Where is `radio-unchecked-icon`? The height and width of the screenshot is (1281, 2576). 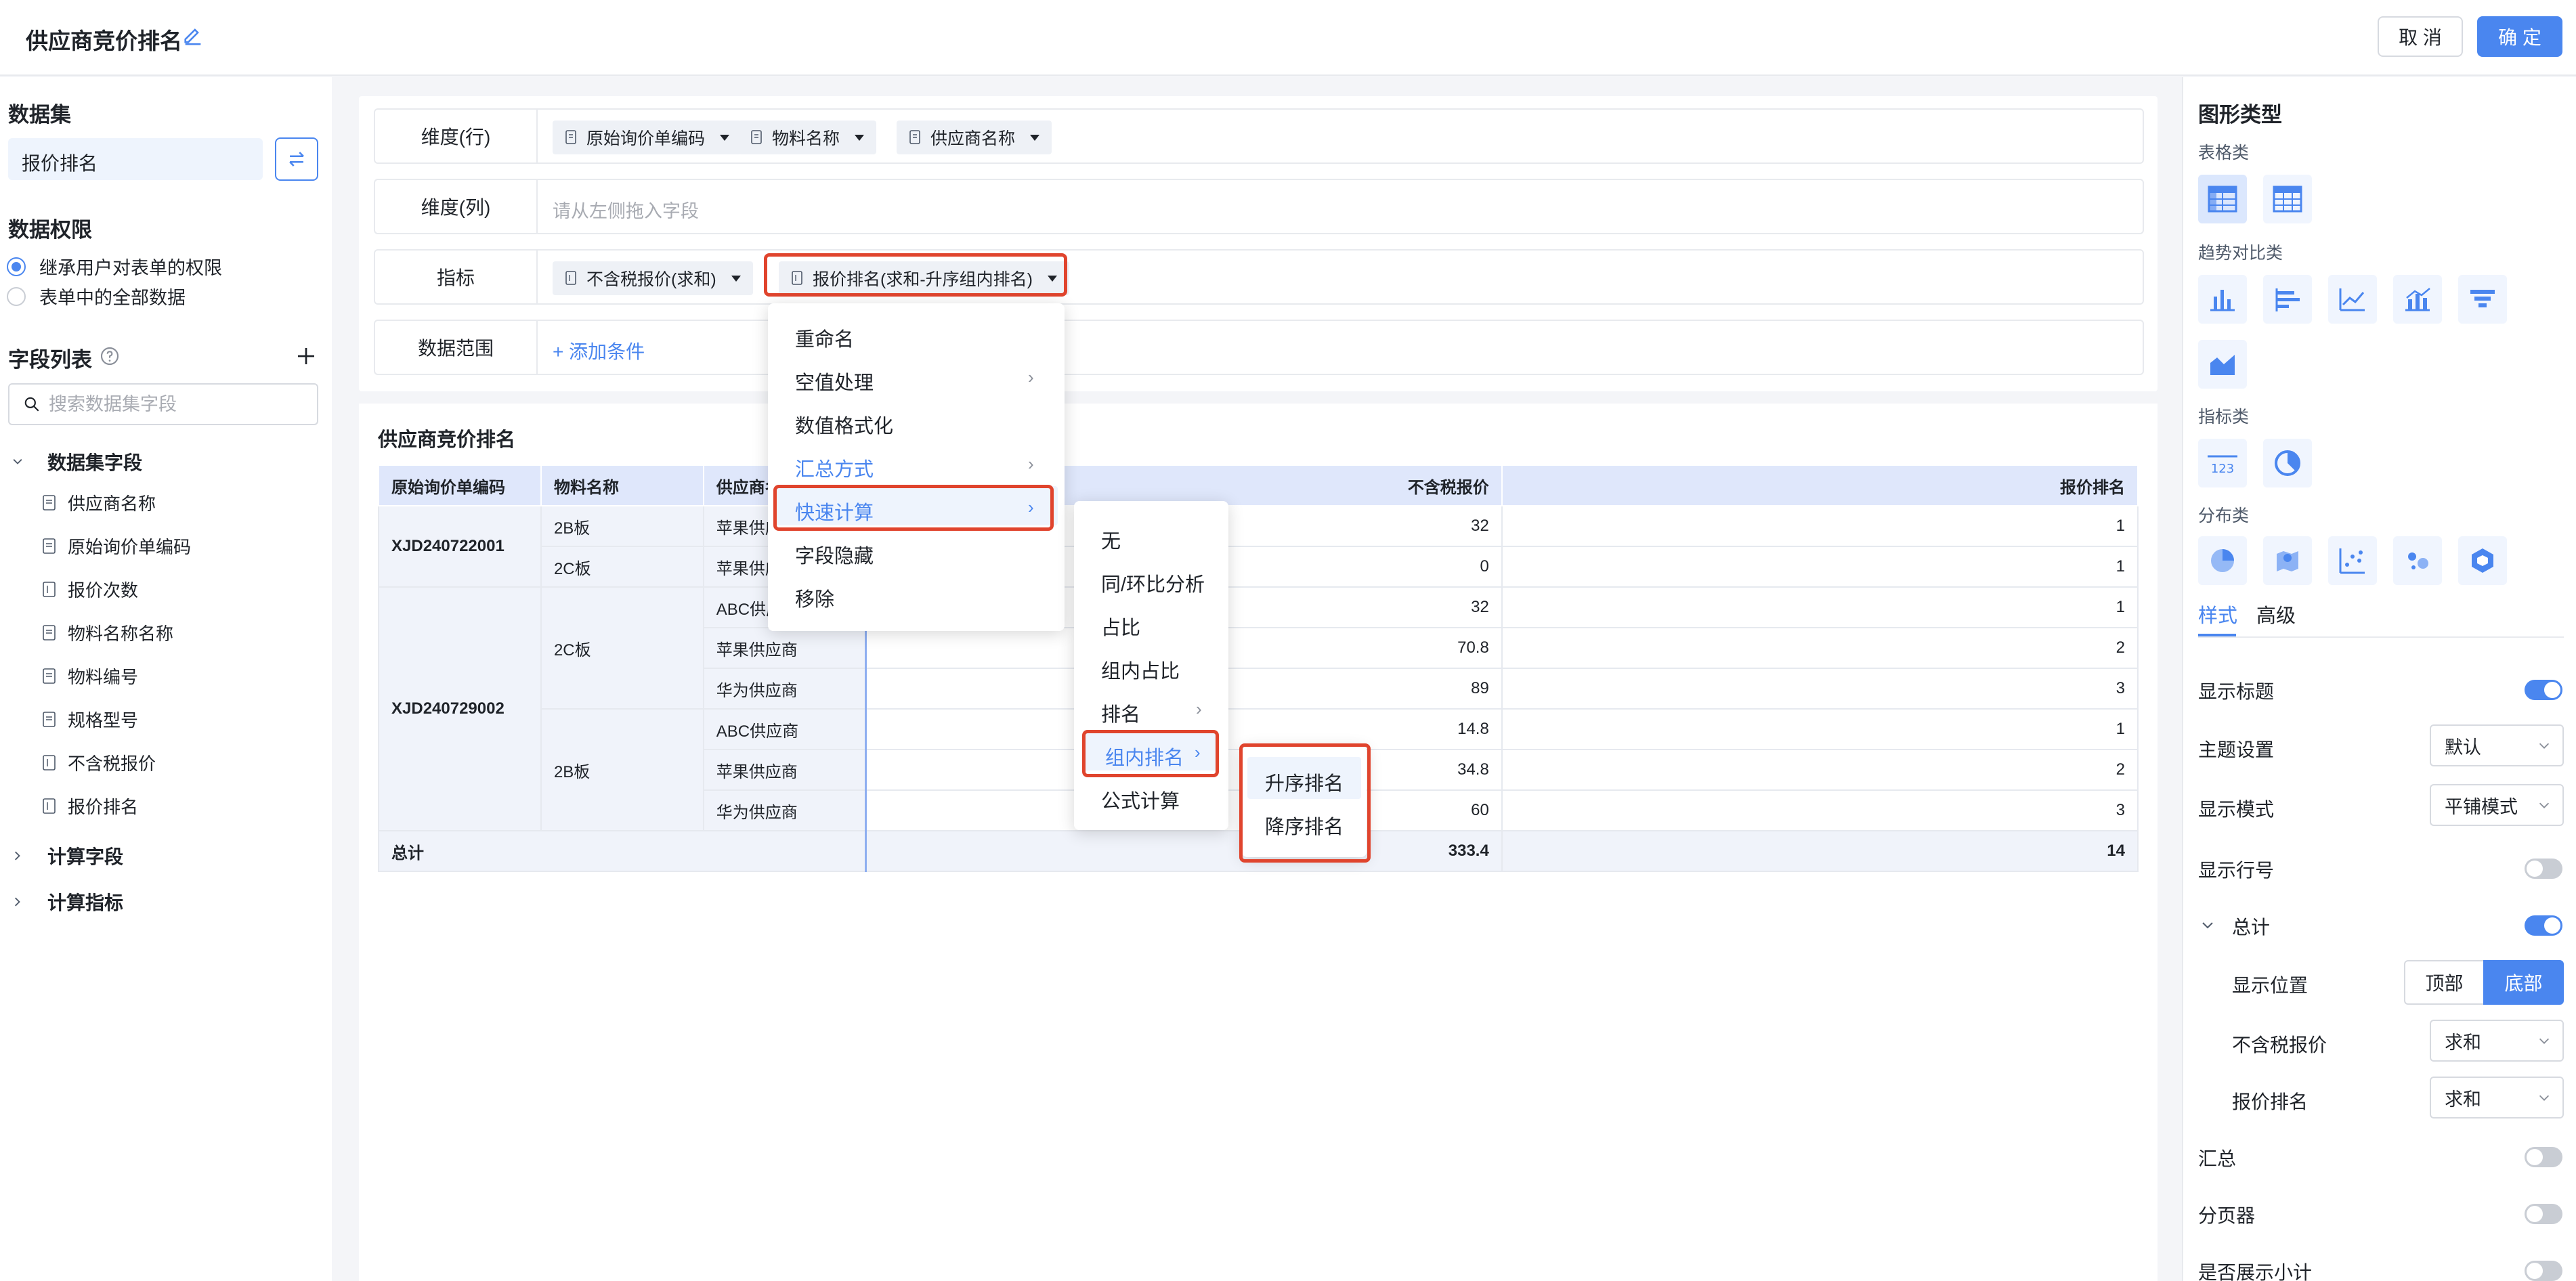 radio-unchecked-icon is located at coordinates (16, 296).